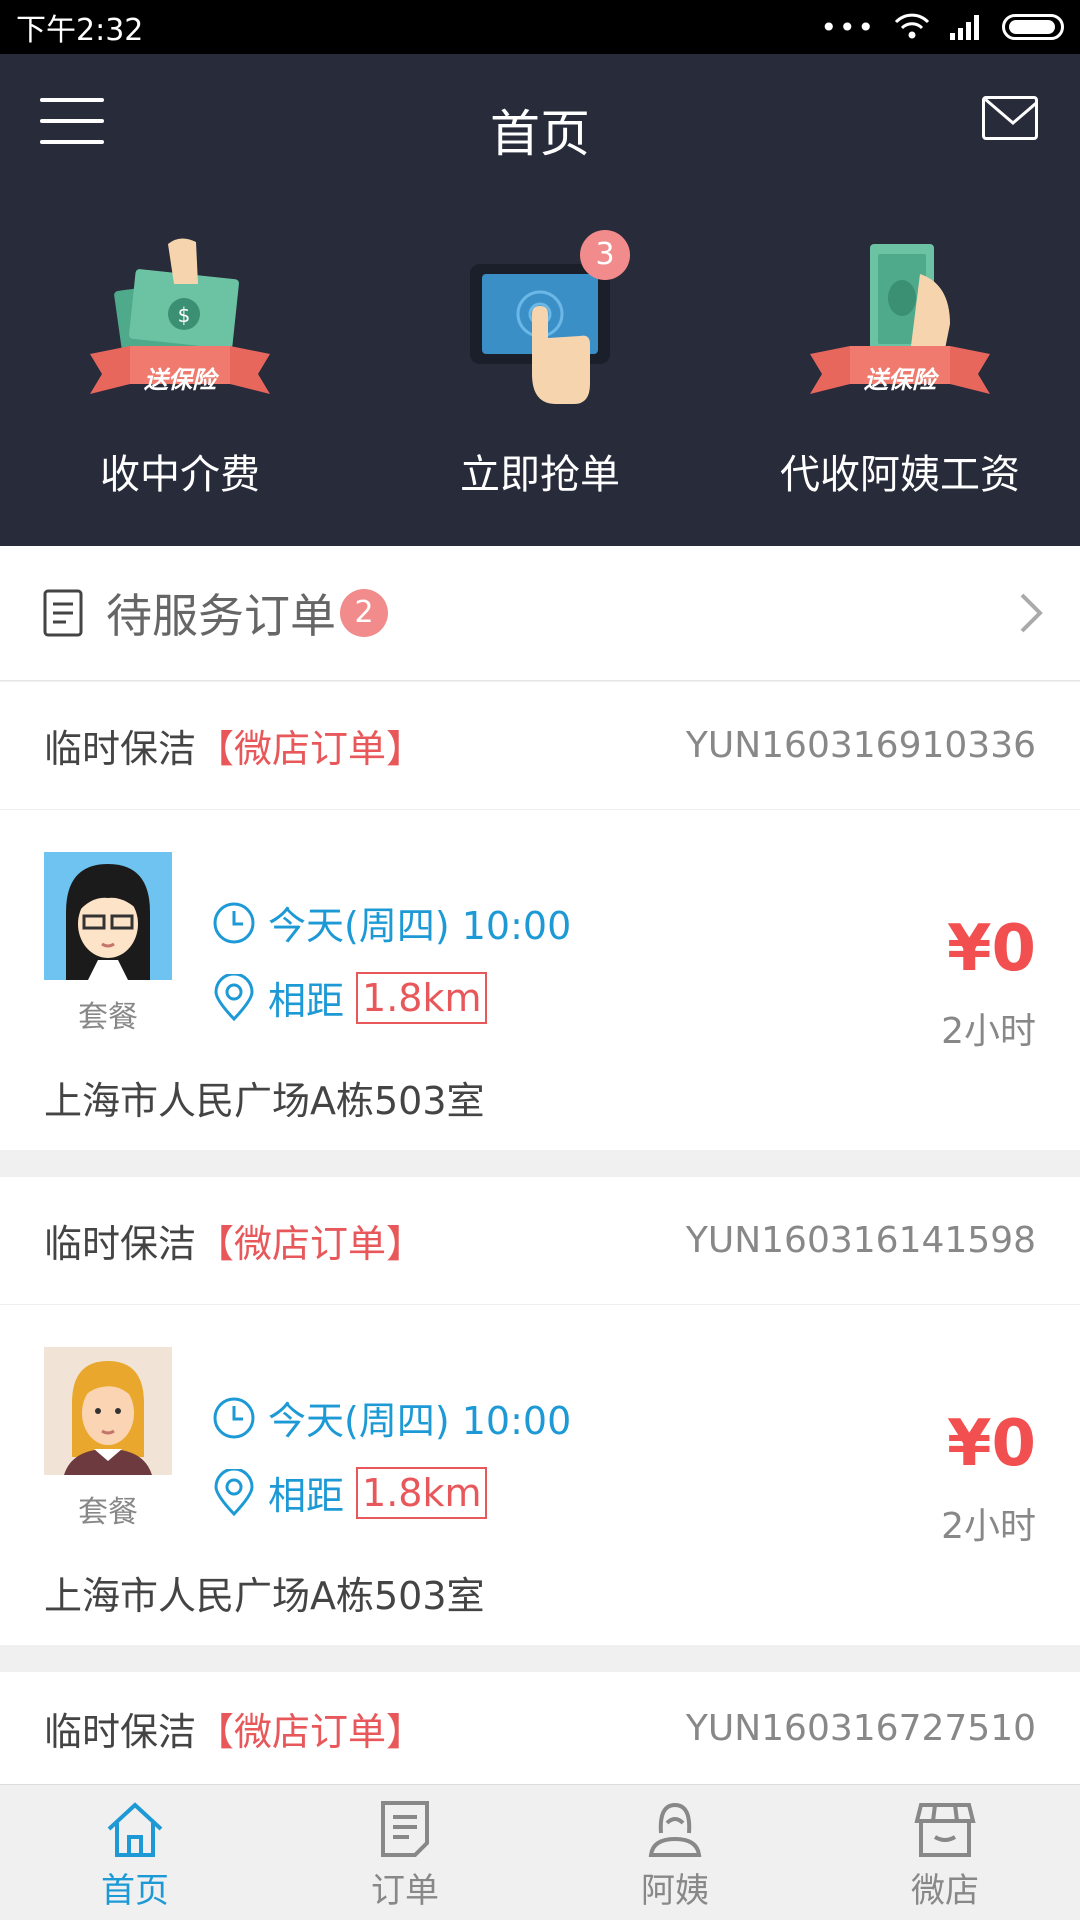 This screenshot has width=1080, height=1920. I want to click on status-icons: •••, so click(942, 27).